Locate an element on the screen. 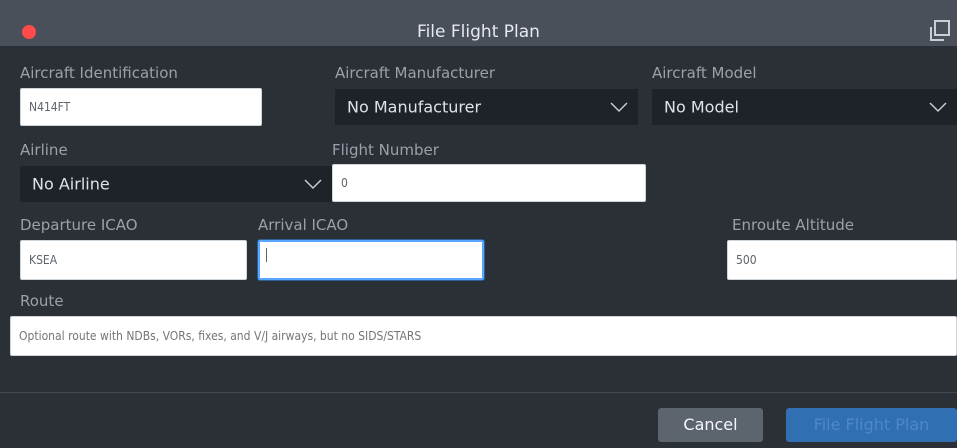 The width and height of the screenshot is (957, 448). airline-label: Airline is located at coordinates (44, 150).